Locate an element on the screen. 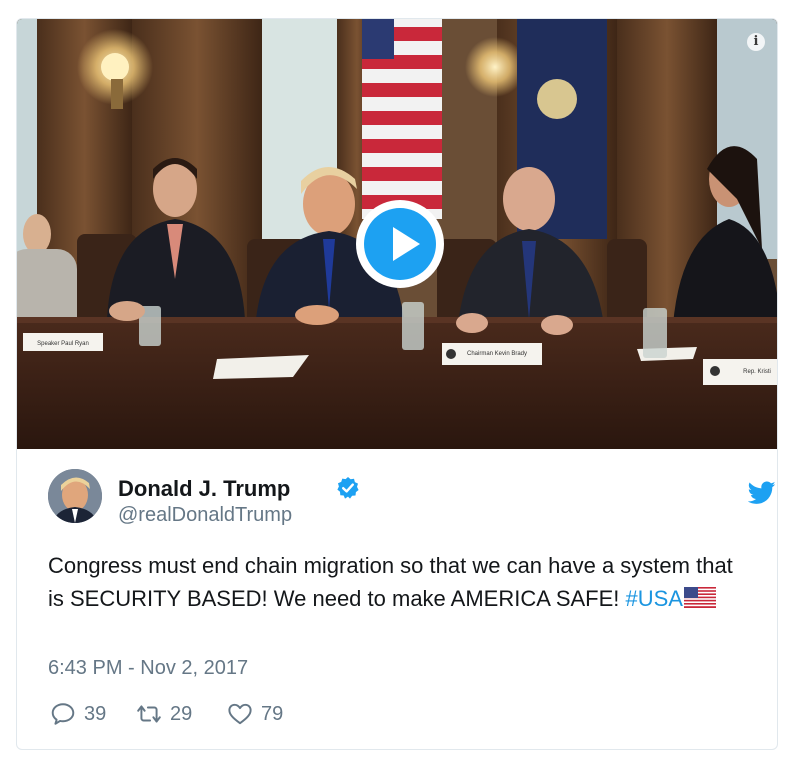 Image resolution: width=799 pixels, height=775 pixels. placard-2: Chairman Kevin Brady is located at coordinates (492, 354).